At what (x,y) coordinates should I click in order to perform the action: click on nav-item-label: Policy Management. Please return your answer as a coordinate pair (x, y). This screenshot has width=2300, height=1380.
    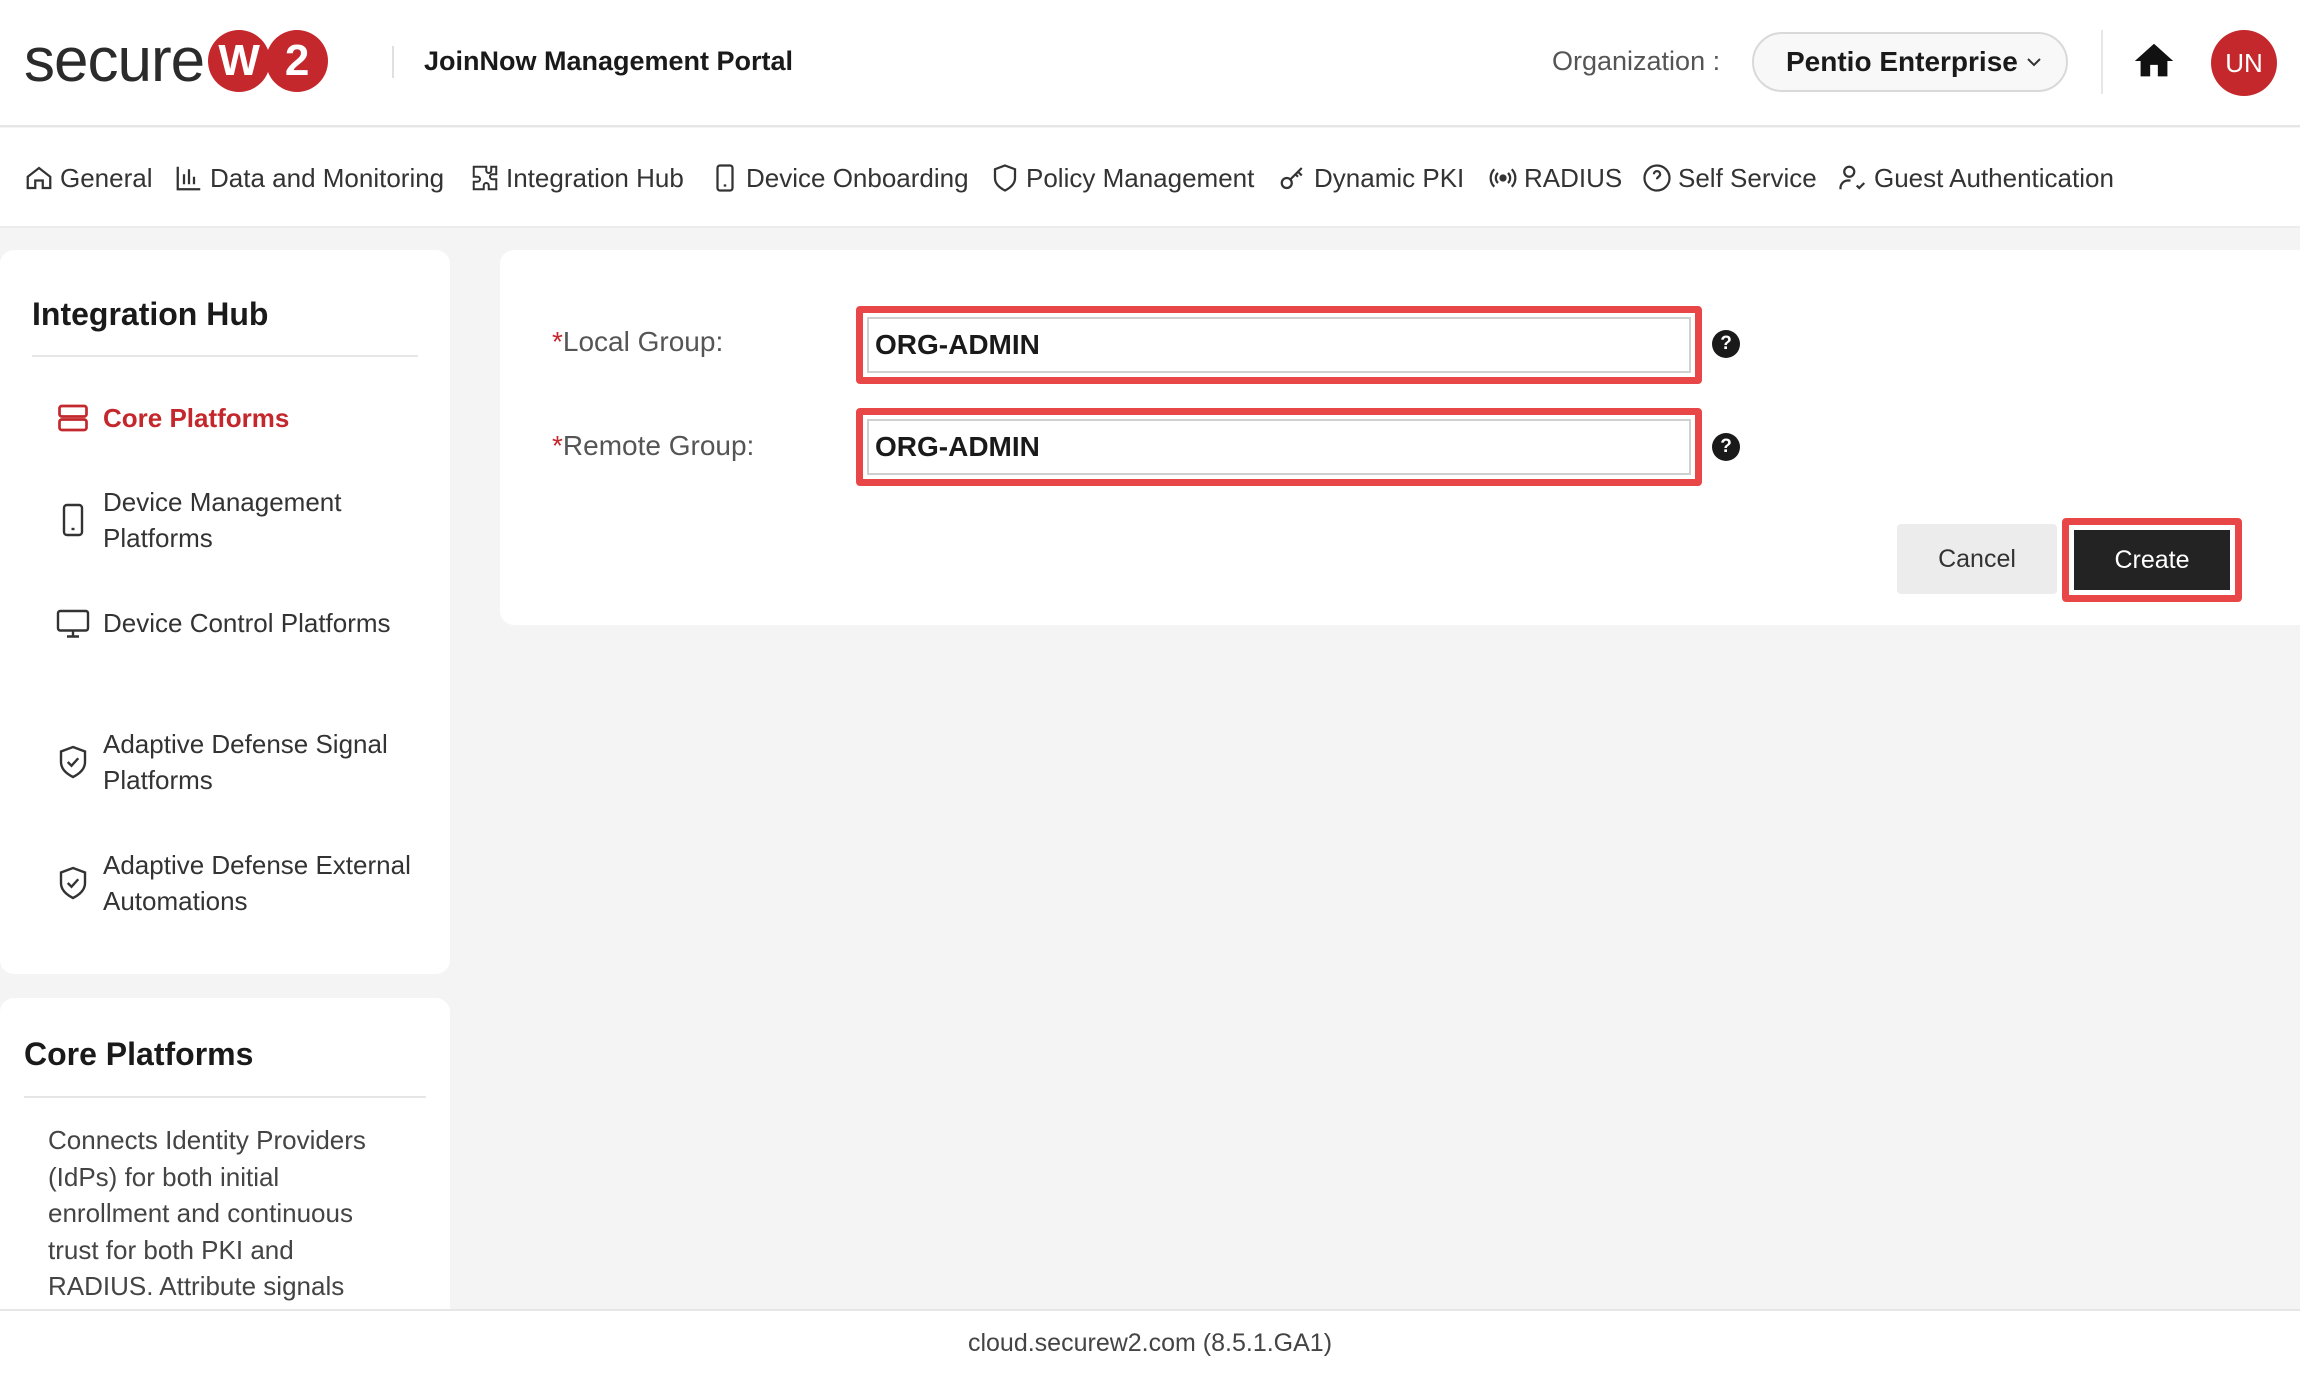
    Looking at the image, I should click on (1140, 177).